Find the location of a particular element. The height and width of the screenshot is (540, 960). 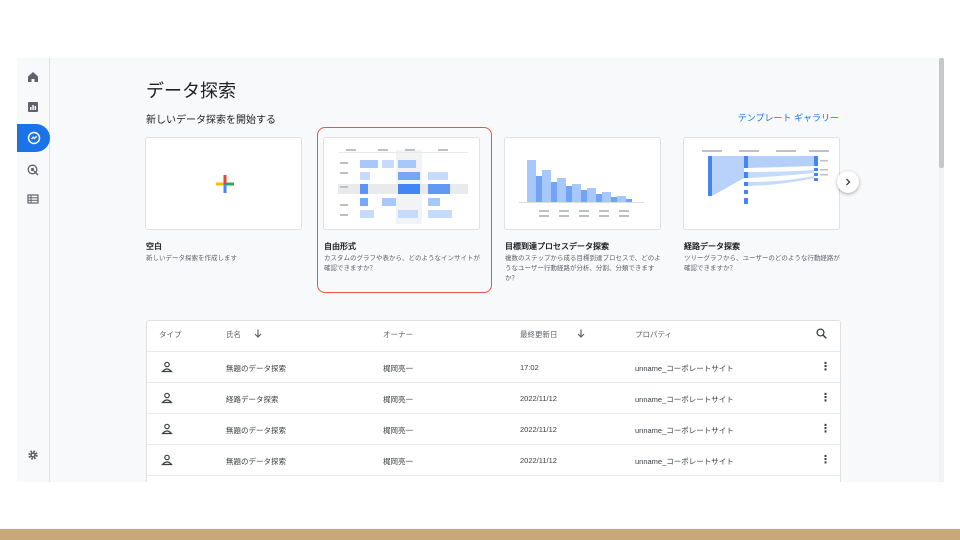

template-card-blank is located at coordinates (223, 183).